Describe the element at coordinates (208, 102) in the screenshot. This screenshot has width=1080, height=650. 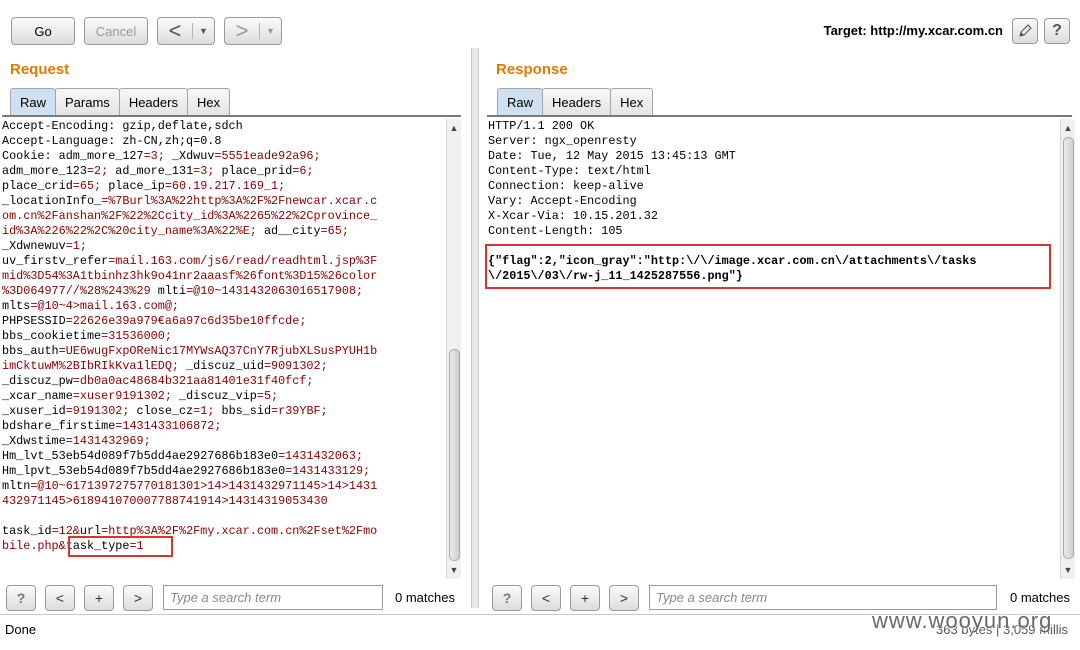
I see `tab-request-hex: Hex` at that location.